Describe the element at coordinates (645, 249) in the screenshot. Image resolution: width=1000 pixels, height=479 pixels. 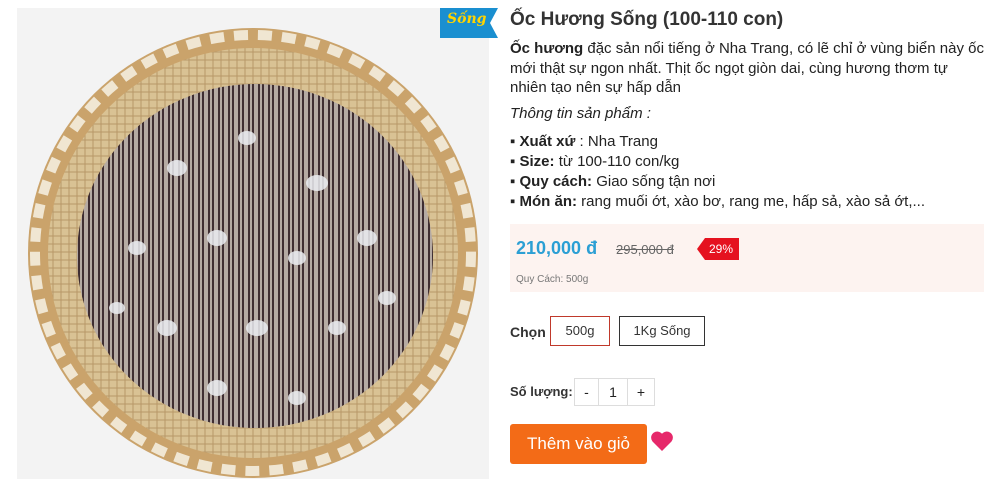
I see `old-price: 295,000 đ` at that location.